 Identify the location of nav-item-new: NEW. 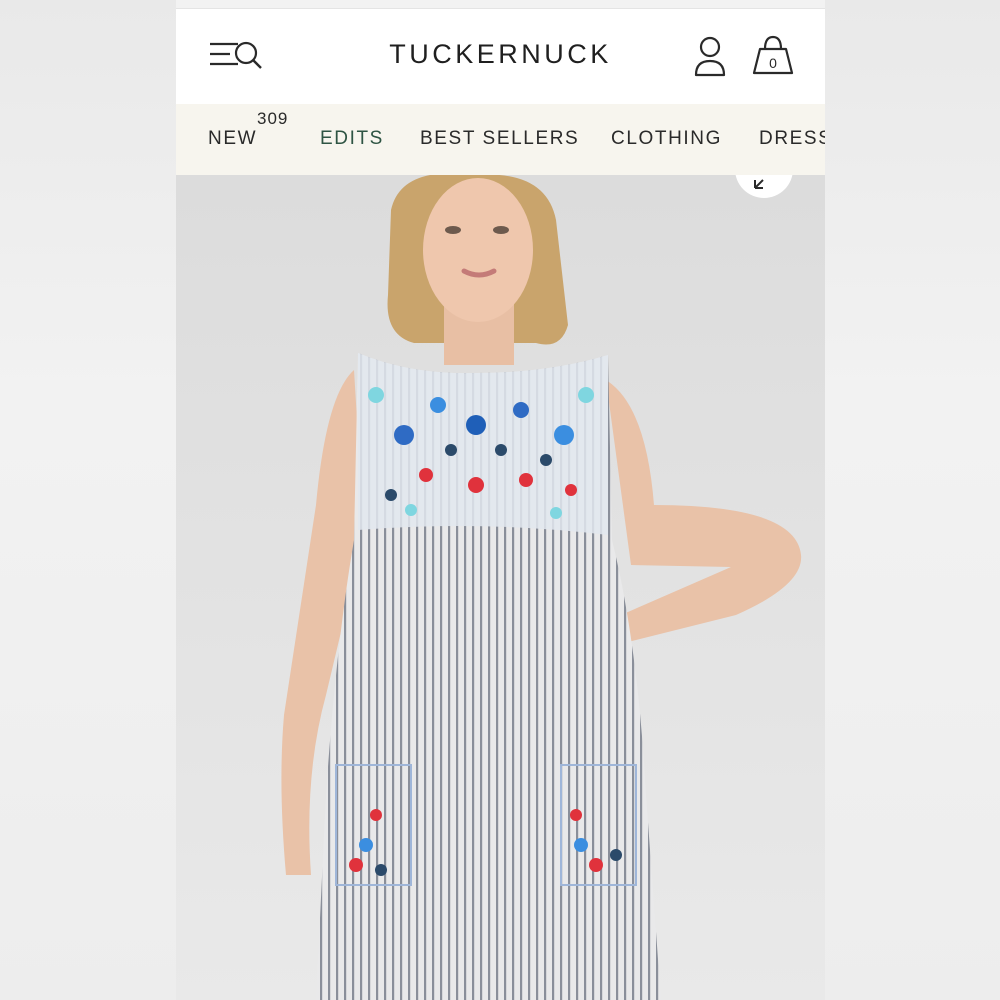
(232, 139).